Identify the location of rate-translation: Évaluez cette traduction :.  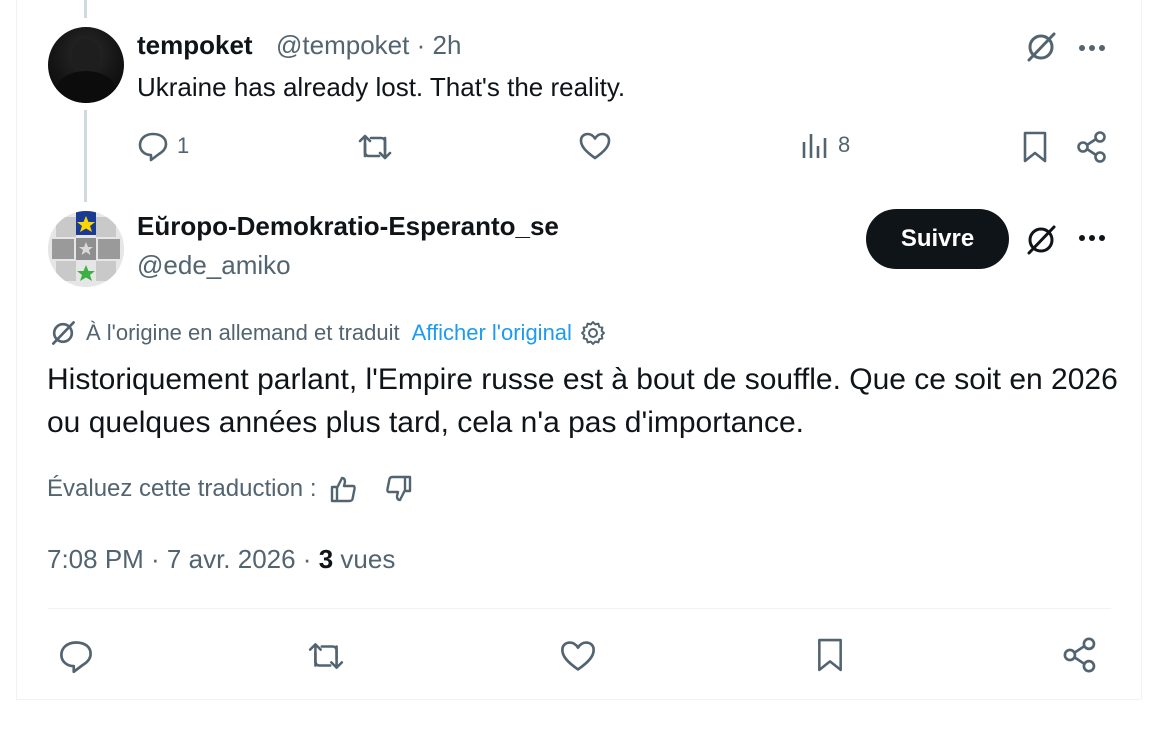
(230, 489).